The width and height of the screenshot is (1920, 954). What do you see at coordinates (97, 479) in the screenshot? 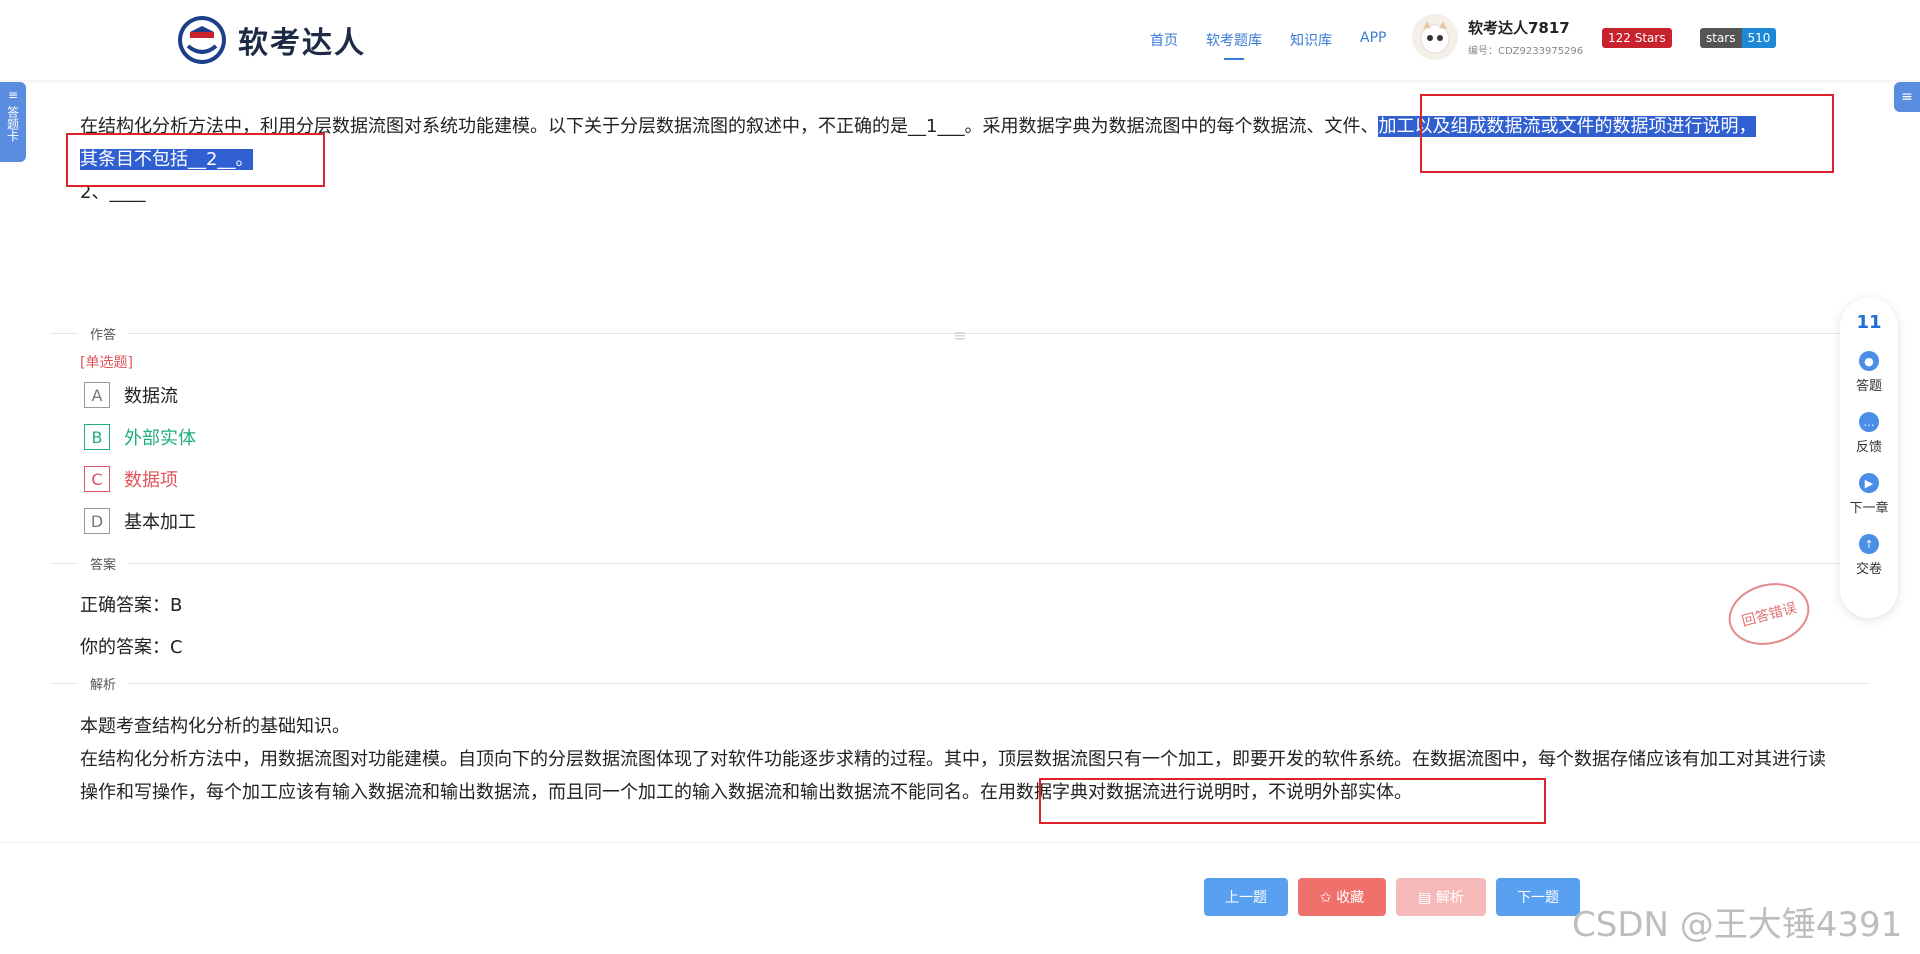
I see `option-letter: C` at bounding box center [97, 479].